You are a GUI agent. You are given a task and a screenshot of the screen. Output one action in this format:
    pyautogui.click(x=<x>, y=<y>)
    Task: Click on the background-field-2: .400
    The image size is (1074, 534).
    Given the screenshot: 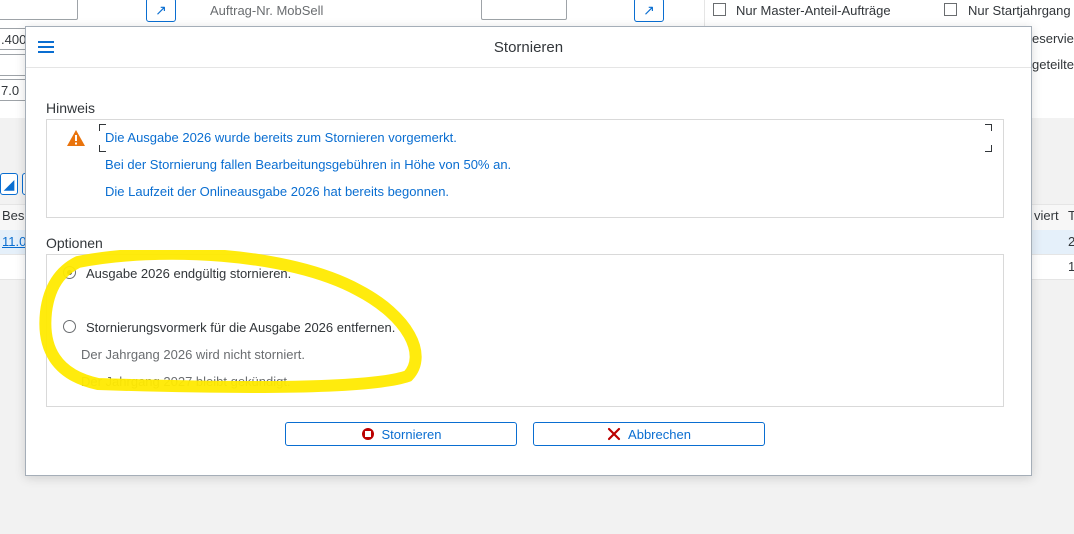 What is the action you would take?
    pyautogui.click(x=14, y=39)
    